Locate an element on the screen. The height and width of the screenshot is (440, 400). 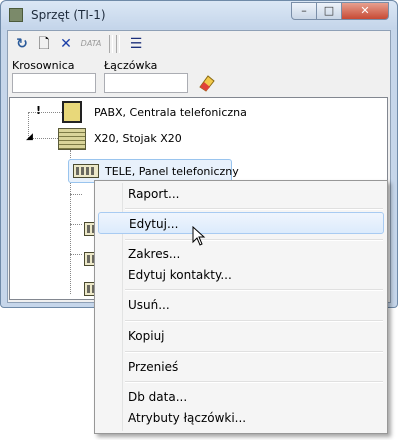
rack-icon is located at coordinates (72, 139).